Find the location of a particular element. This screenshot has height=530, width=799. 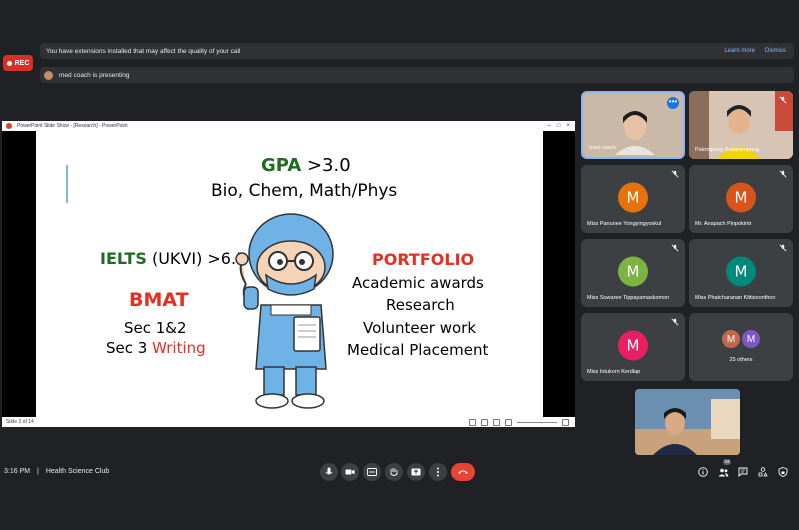

present-now-button is located at coordinates (416, 472).